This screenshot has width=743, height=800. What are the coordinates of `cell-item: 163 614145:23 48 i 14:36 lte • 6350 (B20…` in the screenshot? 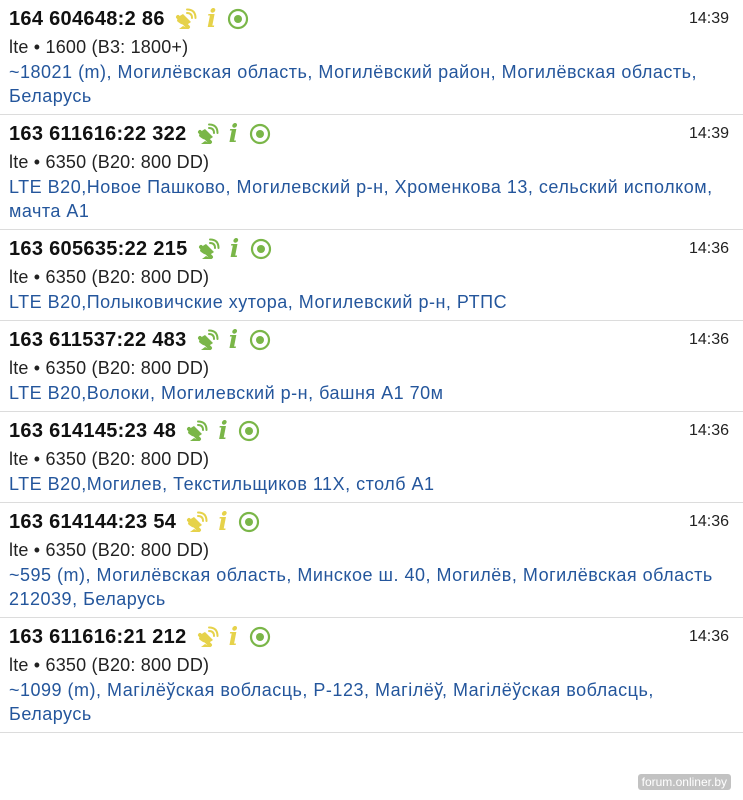 It's located at (371, 457).